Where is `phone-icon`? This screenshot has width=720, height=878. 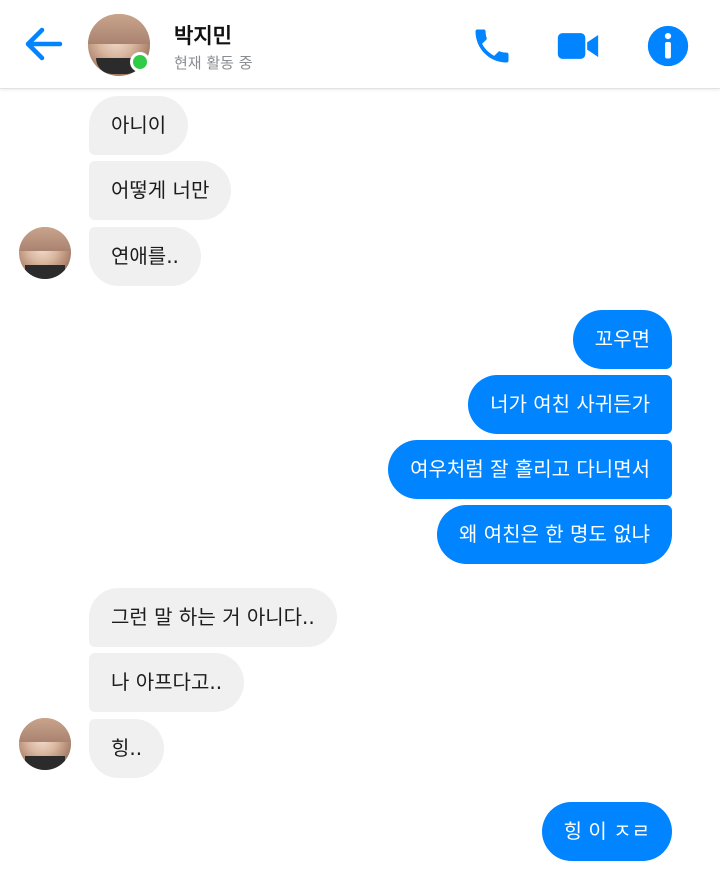 phone-icon is located at coordinates (492, 46).